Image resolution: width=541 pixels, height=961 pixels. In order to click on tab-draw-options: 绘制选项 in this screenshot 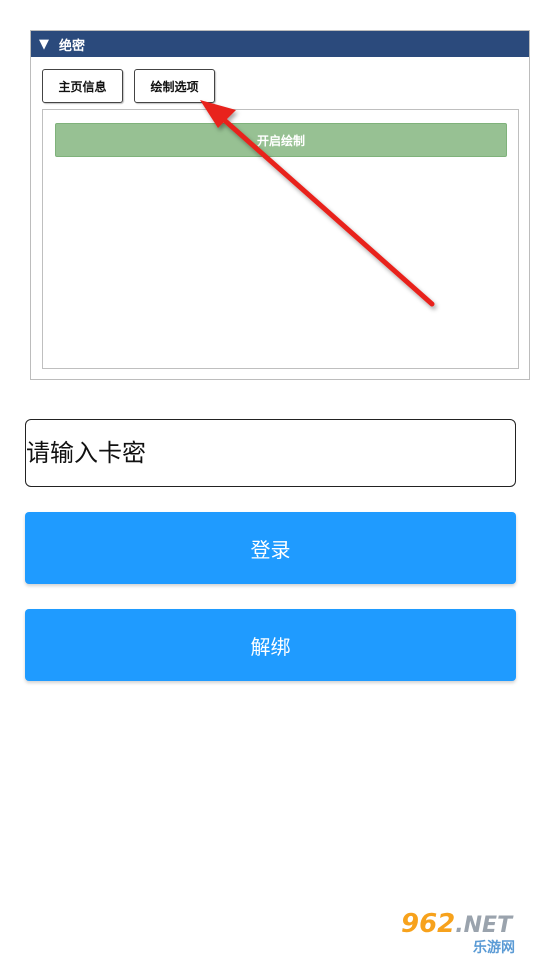, I will do `click(174, 86)`.